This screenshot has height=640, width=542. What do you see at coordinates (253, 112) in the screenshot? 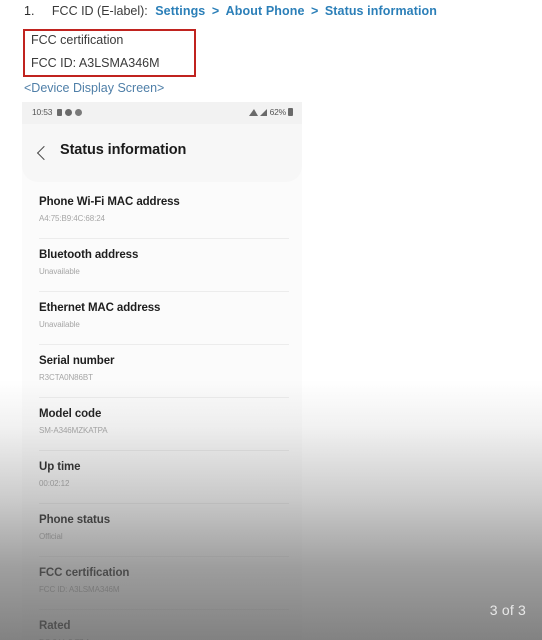
I see `wifi-icon` at bounding box center [253, 112].